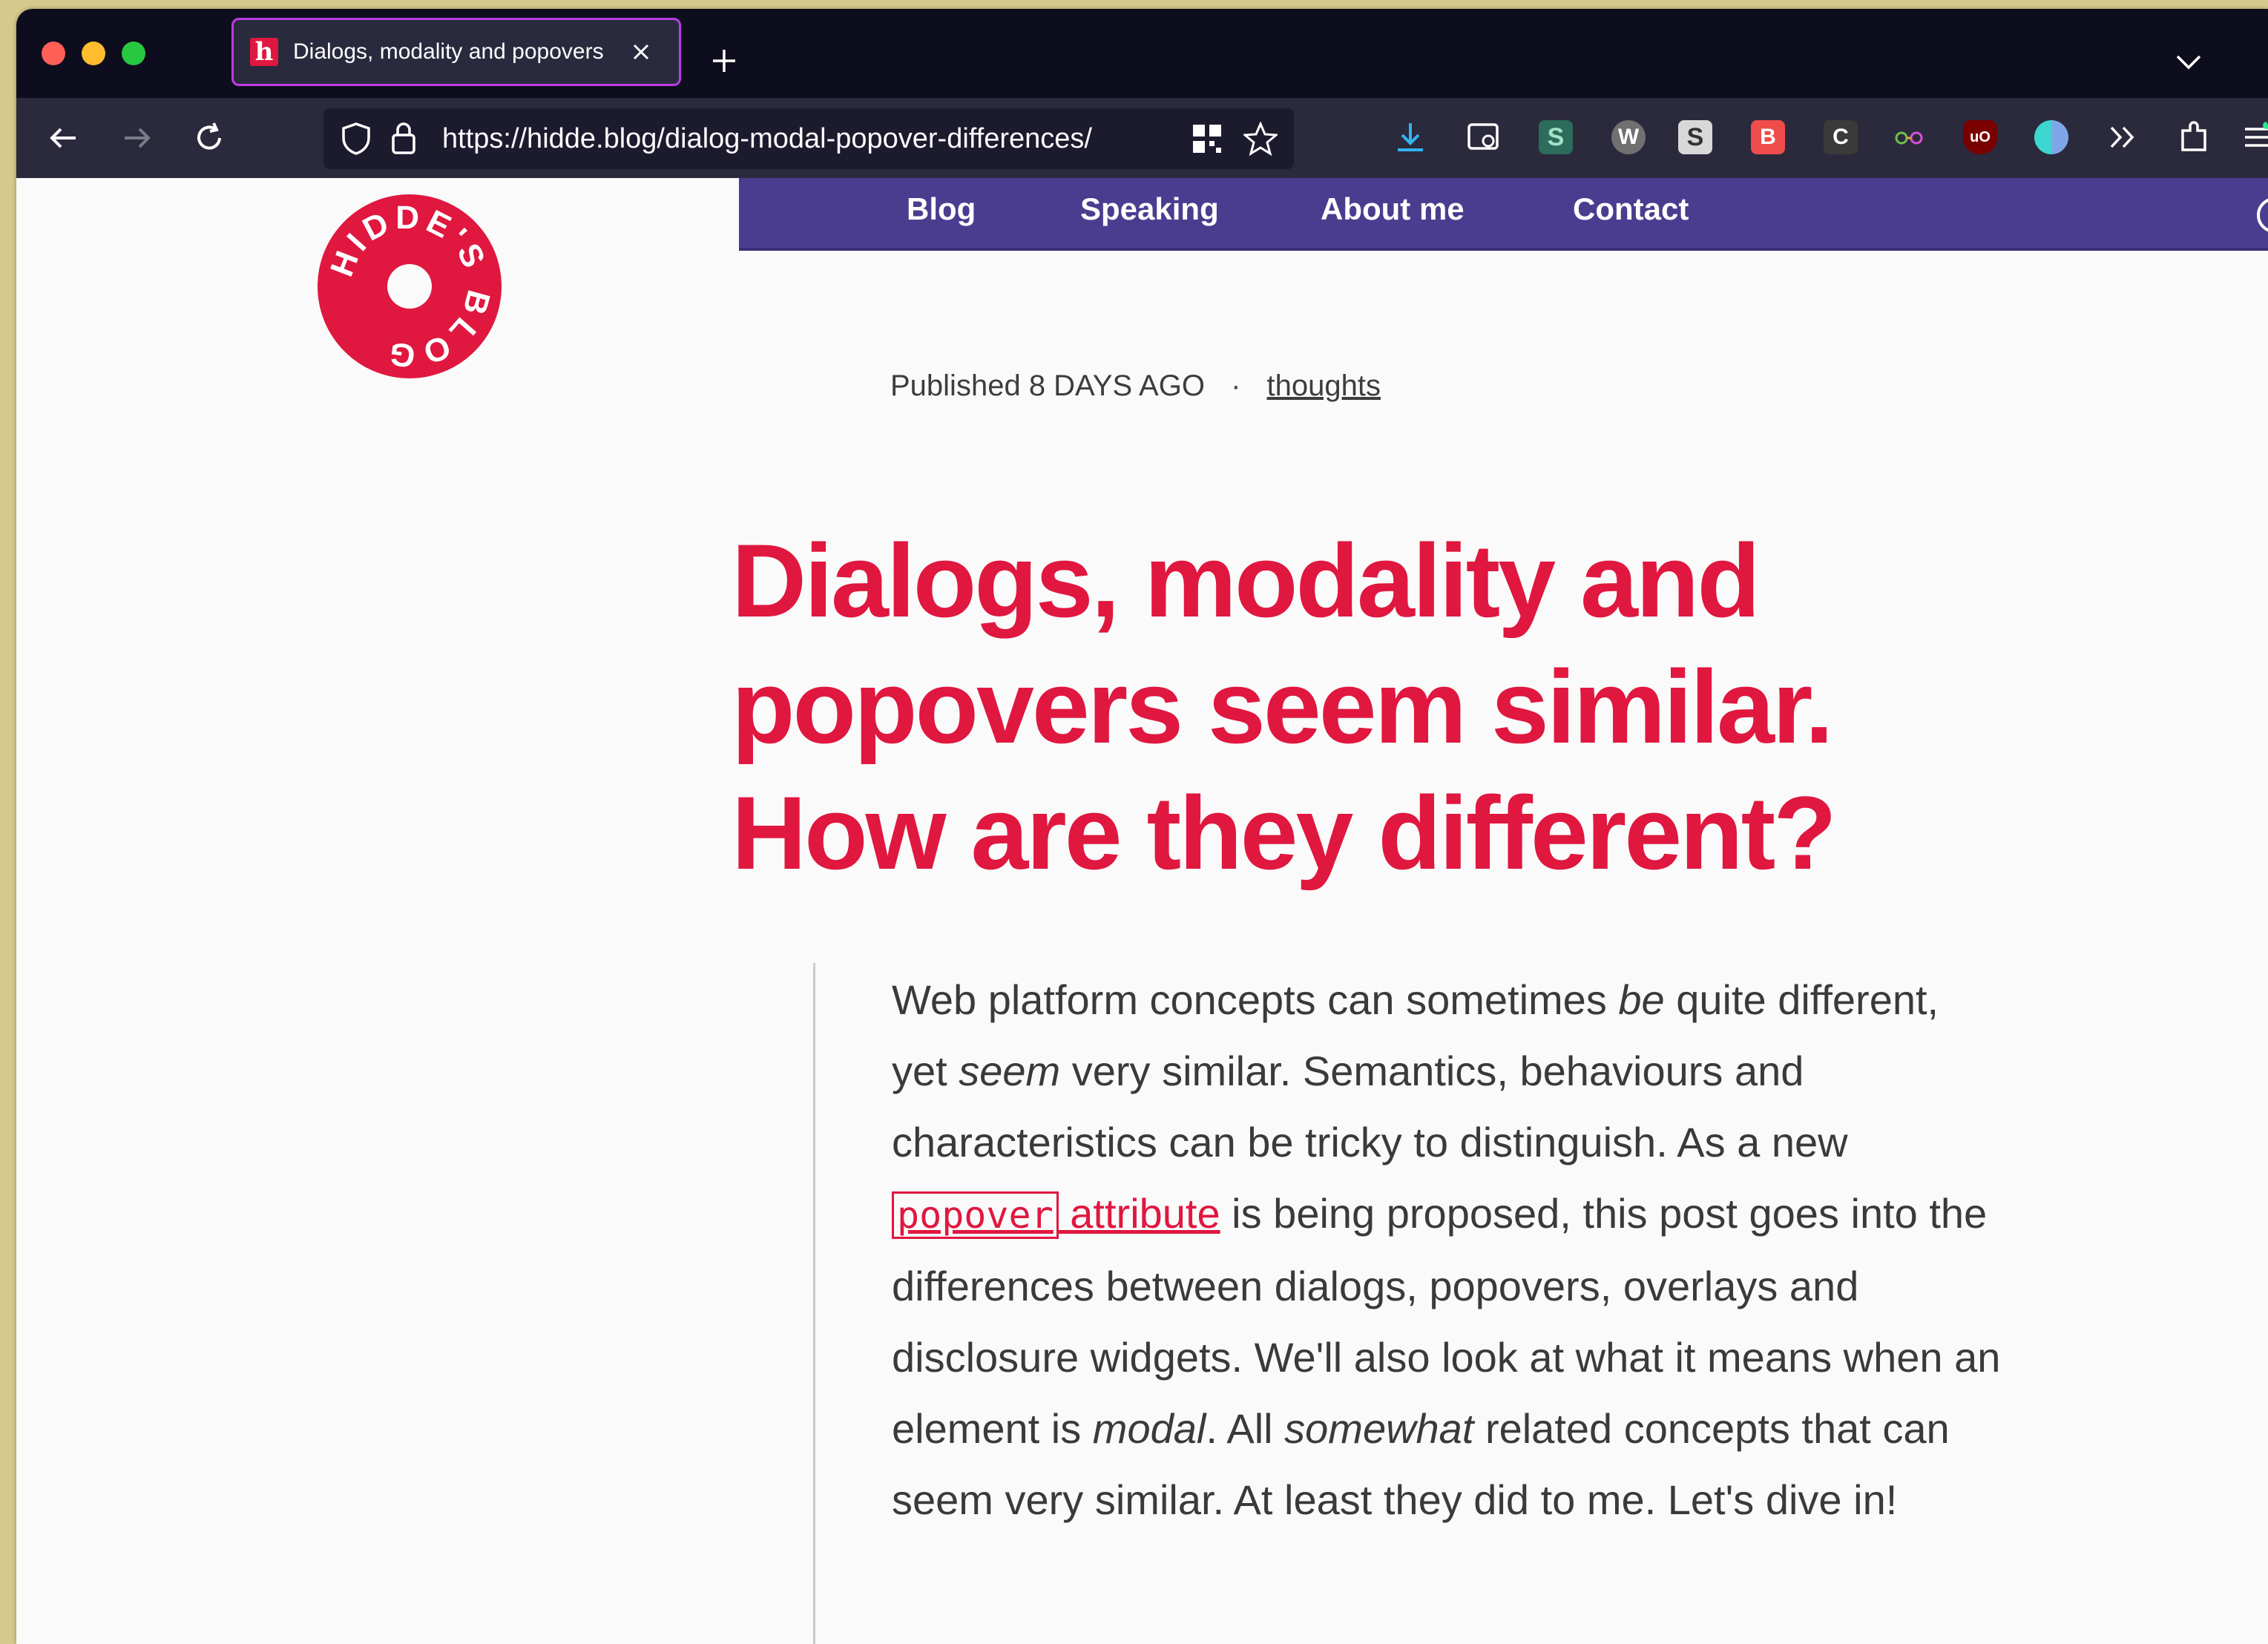 This screenshot has height=1644, width=2268. What do you see at coordinates (209, 138) in the screenshot?
I see `reload-icon` at bounding box center [209, 138].